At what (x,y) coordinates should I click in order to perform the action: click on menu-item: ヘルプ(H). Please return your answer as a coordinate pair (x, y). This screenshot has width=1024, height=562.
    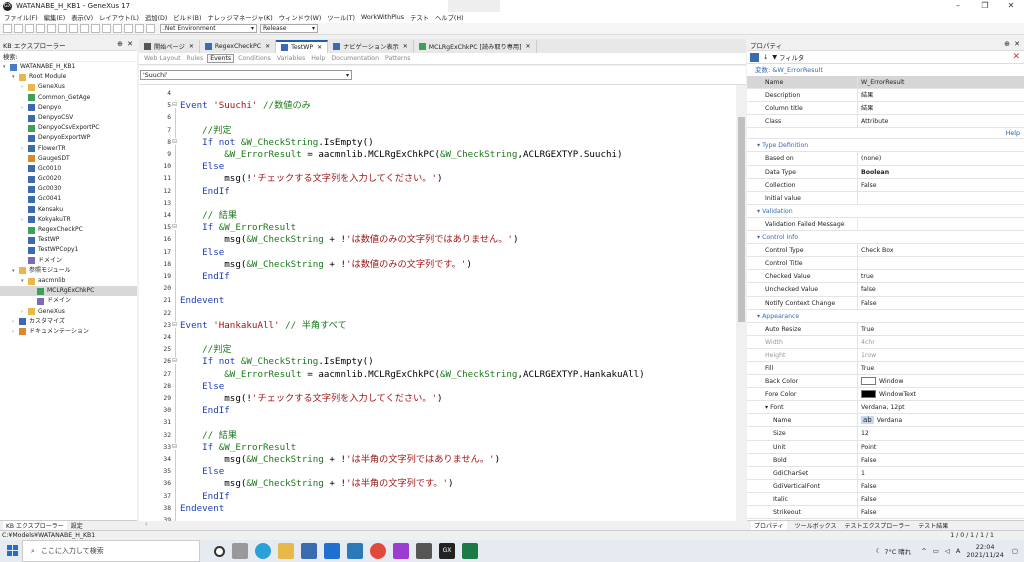
    Looking at the image, I should click on (449, 17).